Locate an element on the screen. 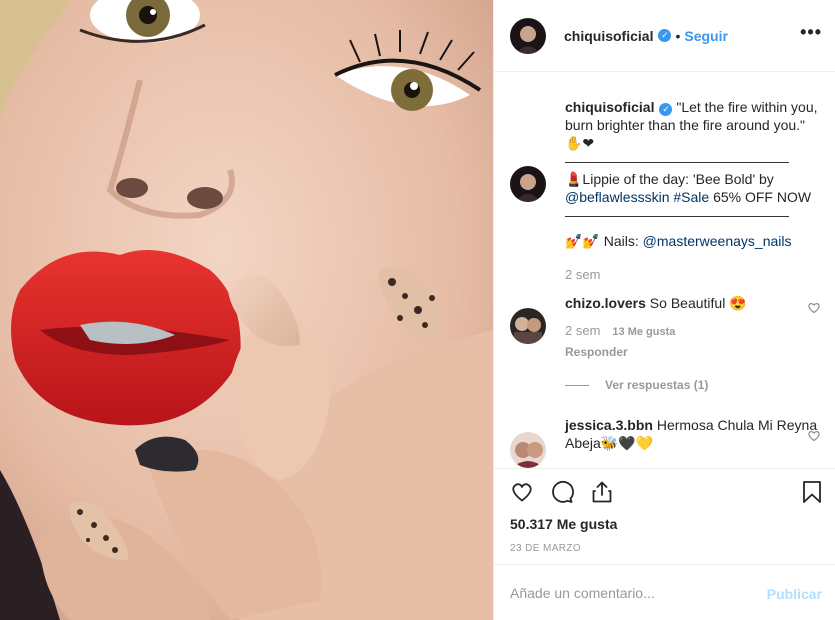 The width and height of the screenshot is (835, 620). comment-icon is located at coordinates (562, 492).